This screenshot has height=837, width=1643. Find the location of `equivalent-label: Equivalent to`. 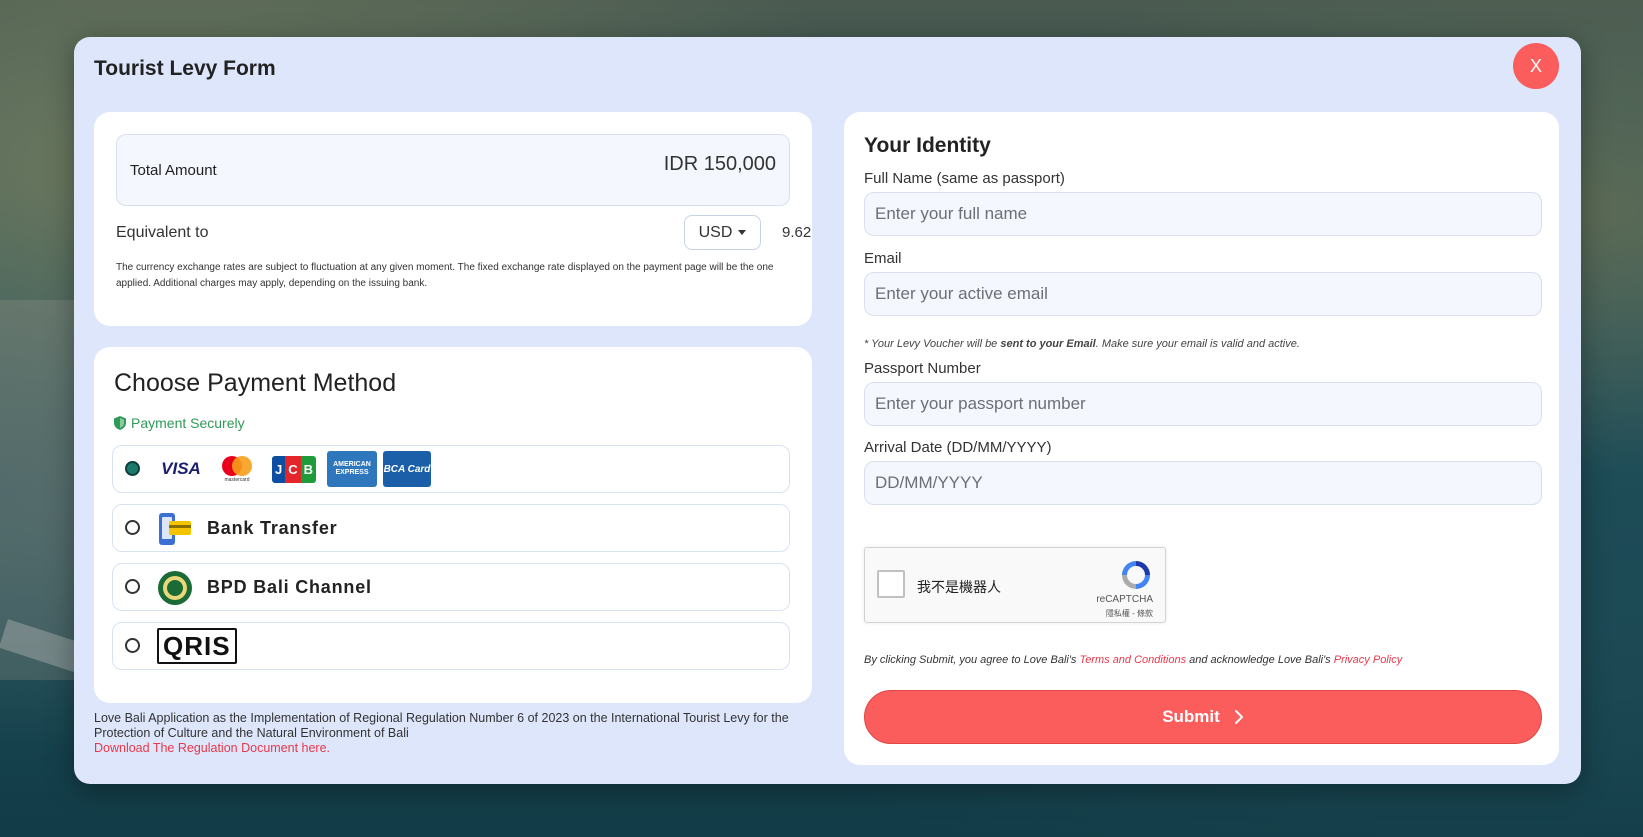

equivalent-label: Equivalent to is located at coordinates (162, 232).